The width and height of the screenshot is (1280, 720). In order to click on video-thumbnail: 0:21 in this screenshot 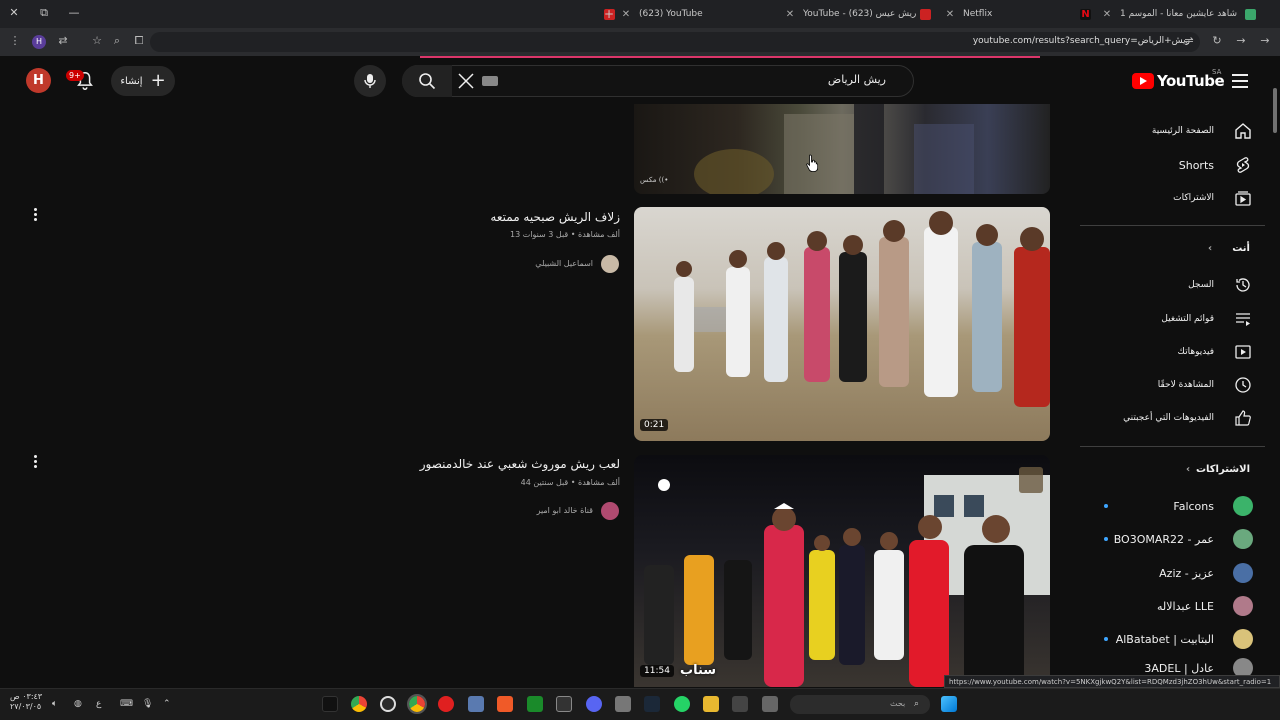, I will do `click(842, 324)`.